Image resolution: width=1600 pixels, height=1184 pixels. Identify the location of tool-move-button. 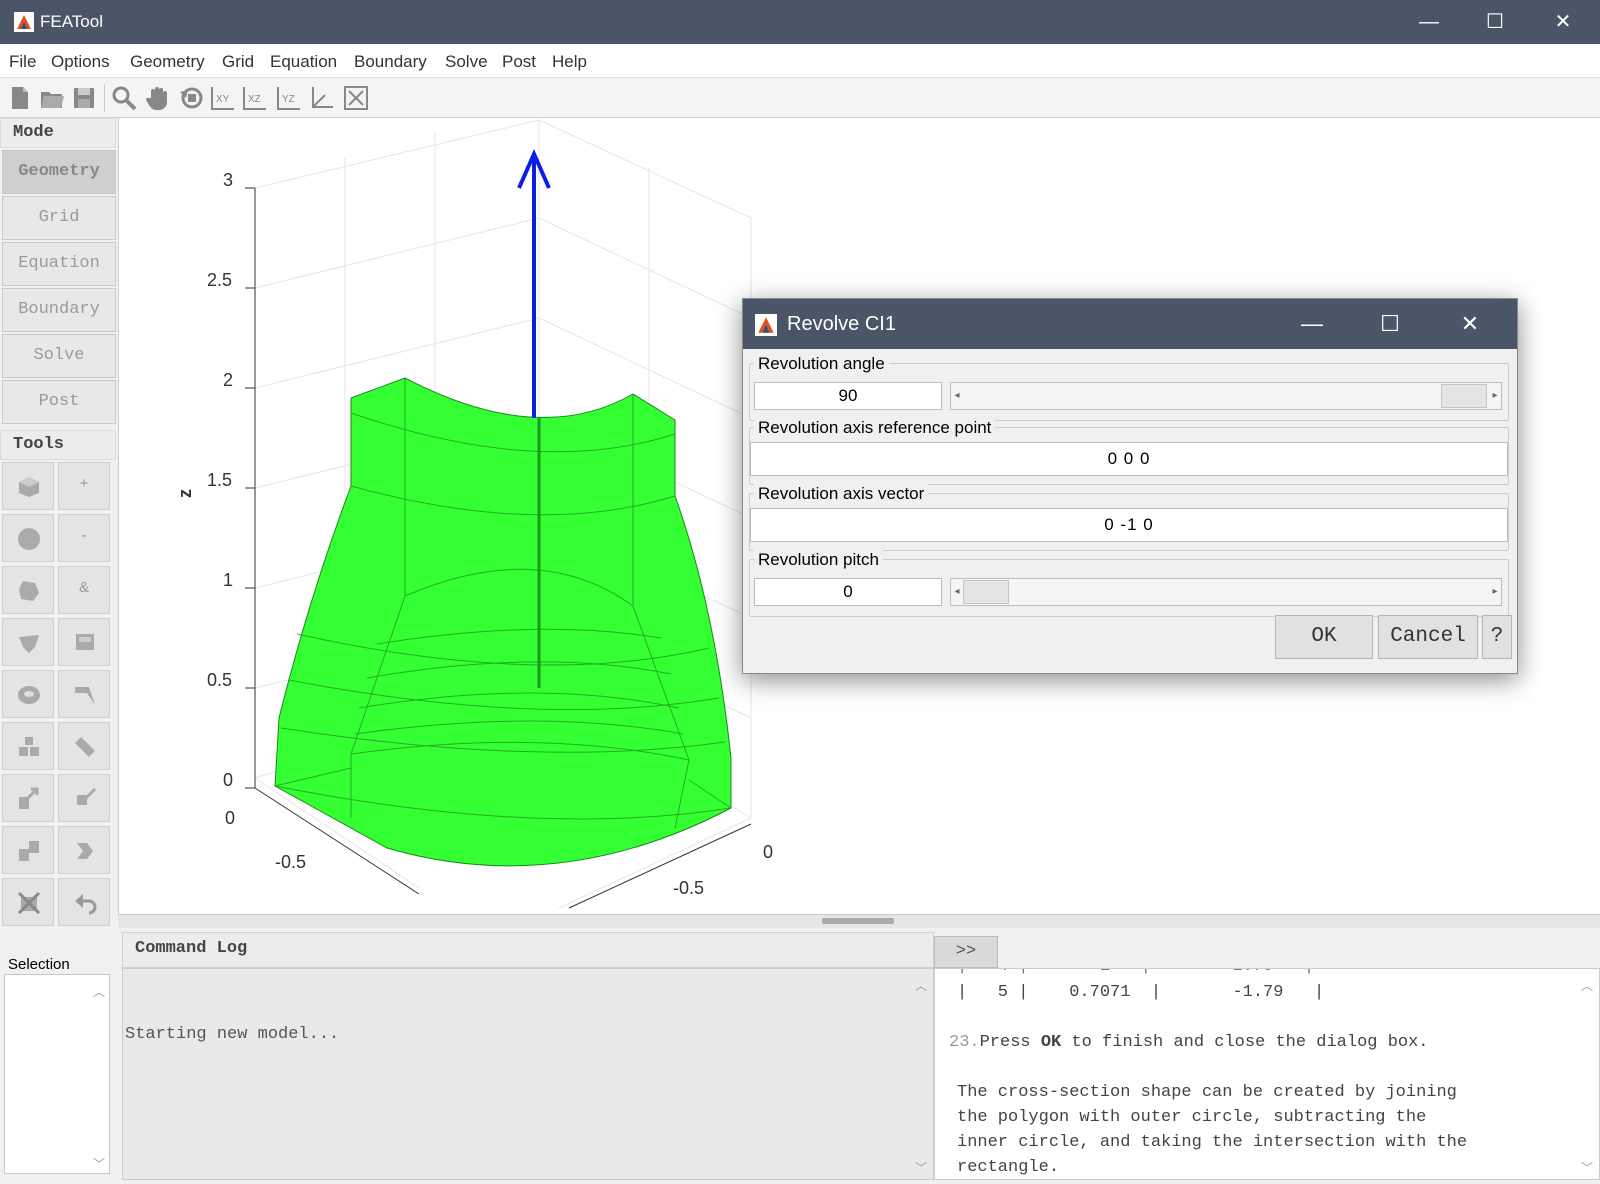
(28, 798).